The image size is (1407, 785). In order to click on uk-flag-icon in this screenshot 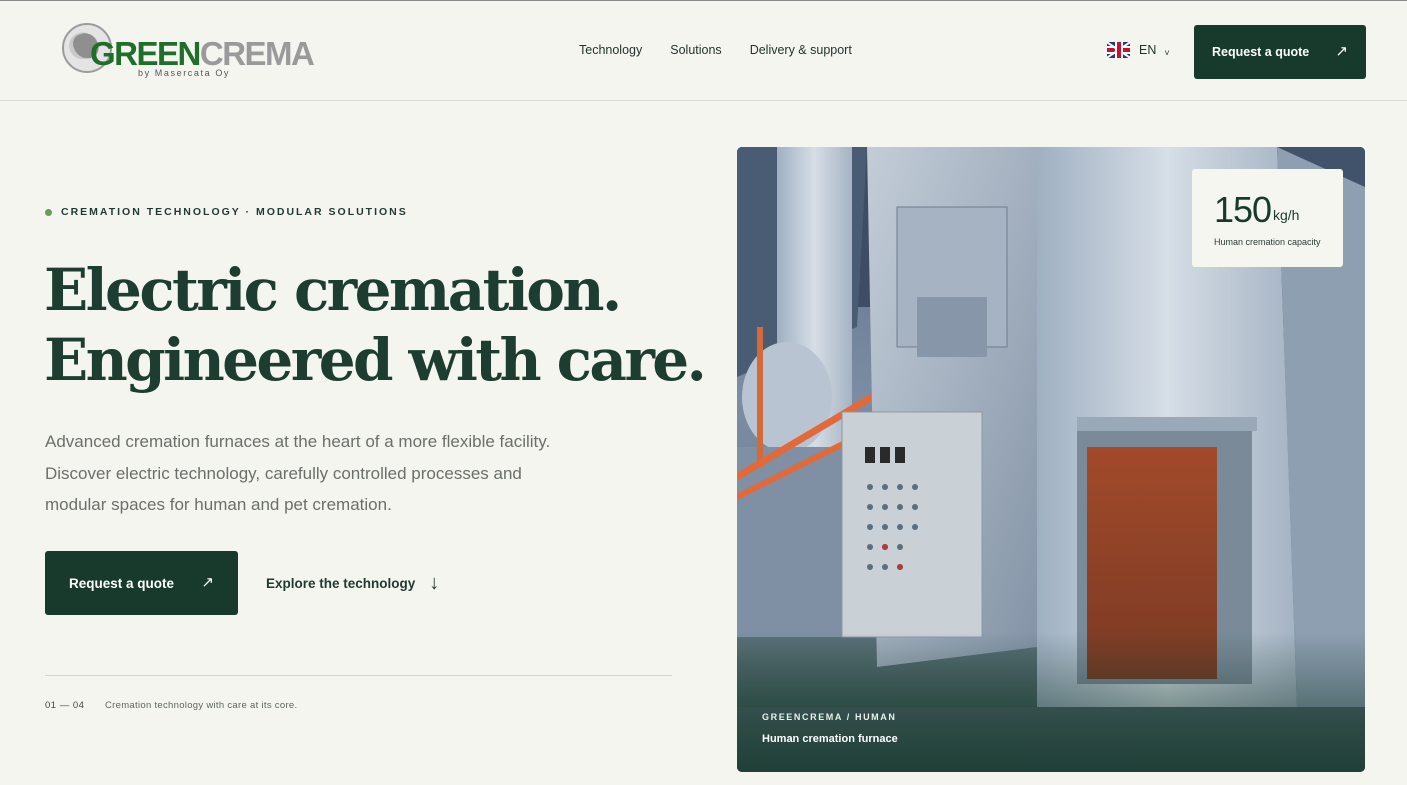, I will do `click(1118, 50)`.